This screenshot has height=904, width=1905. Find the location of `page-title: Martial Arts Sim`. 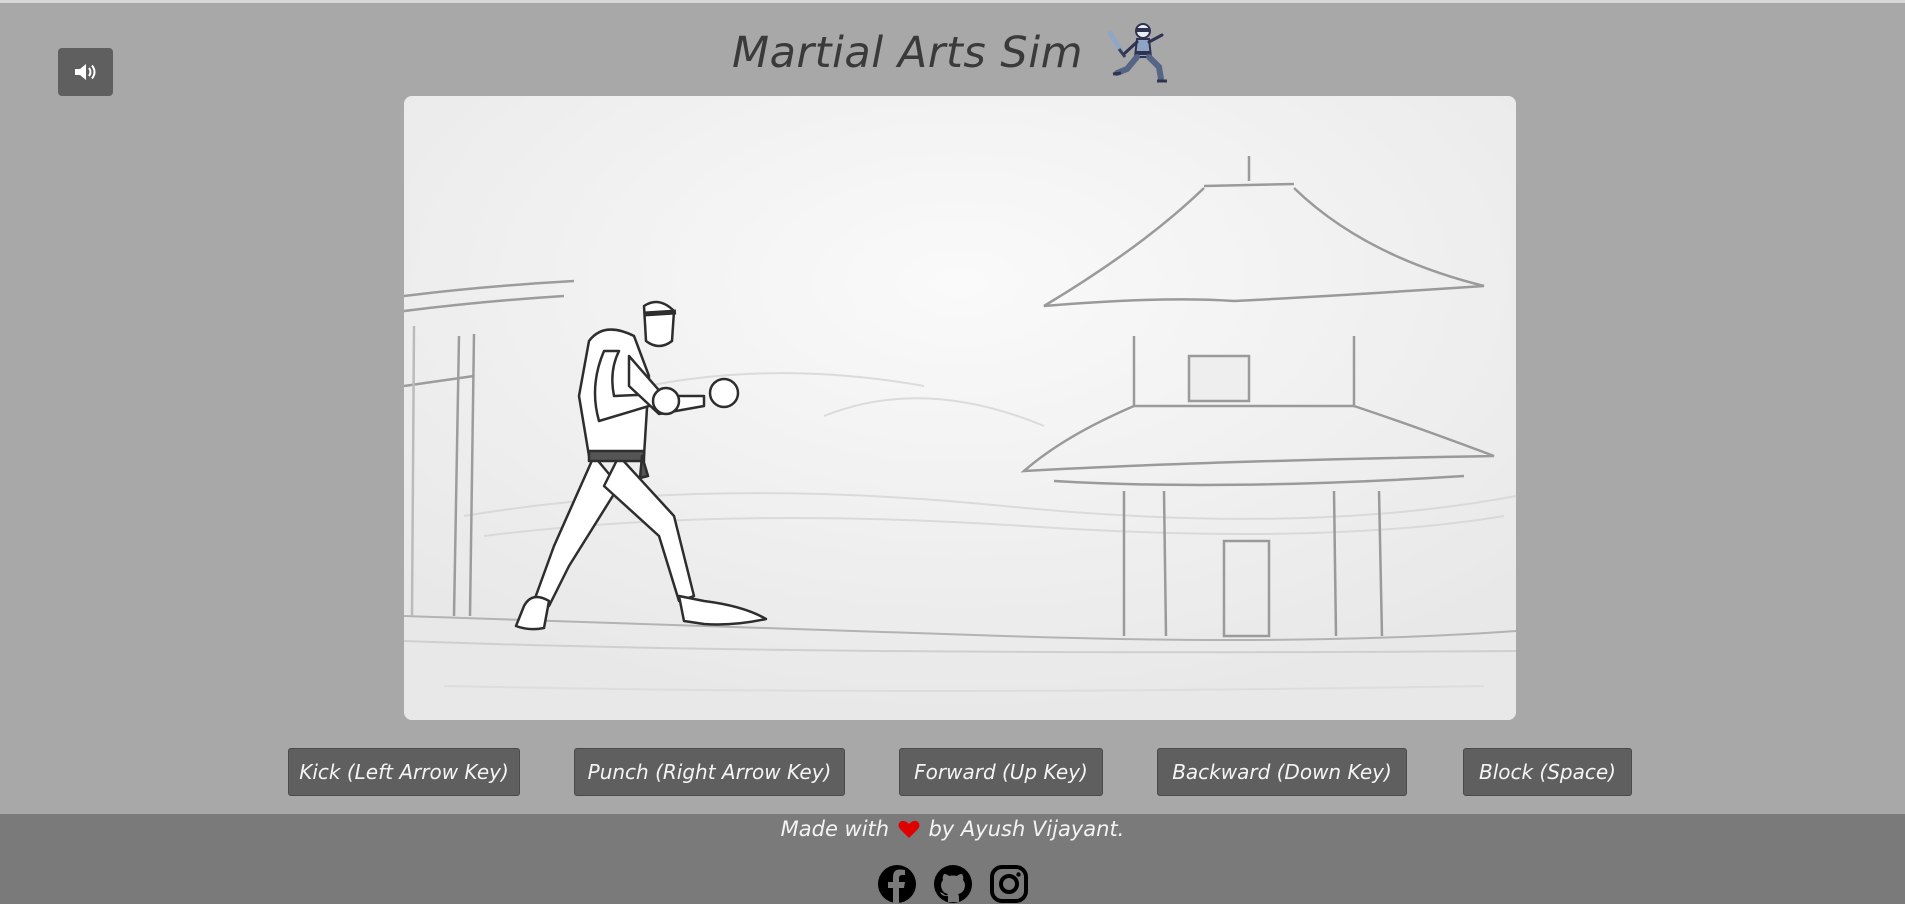

page-title: Martial Arts Sim is located at coordinates (907, 53).